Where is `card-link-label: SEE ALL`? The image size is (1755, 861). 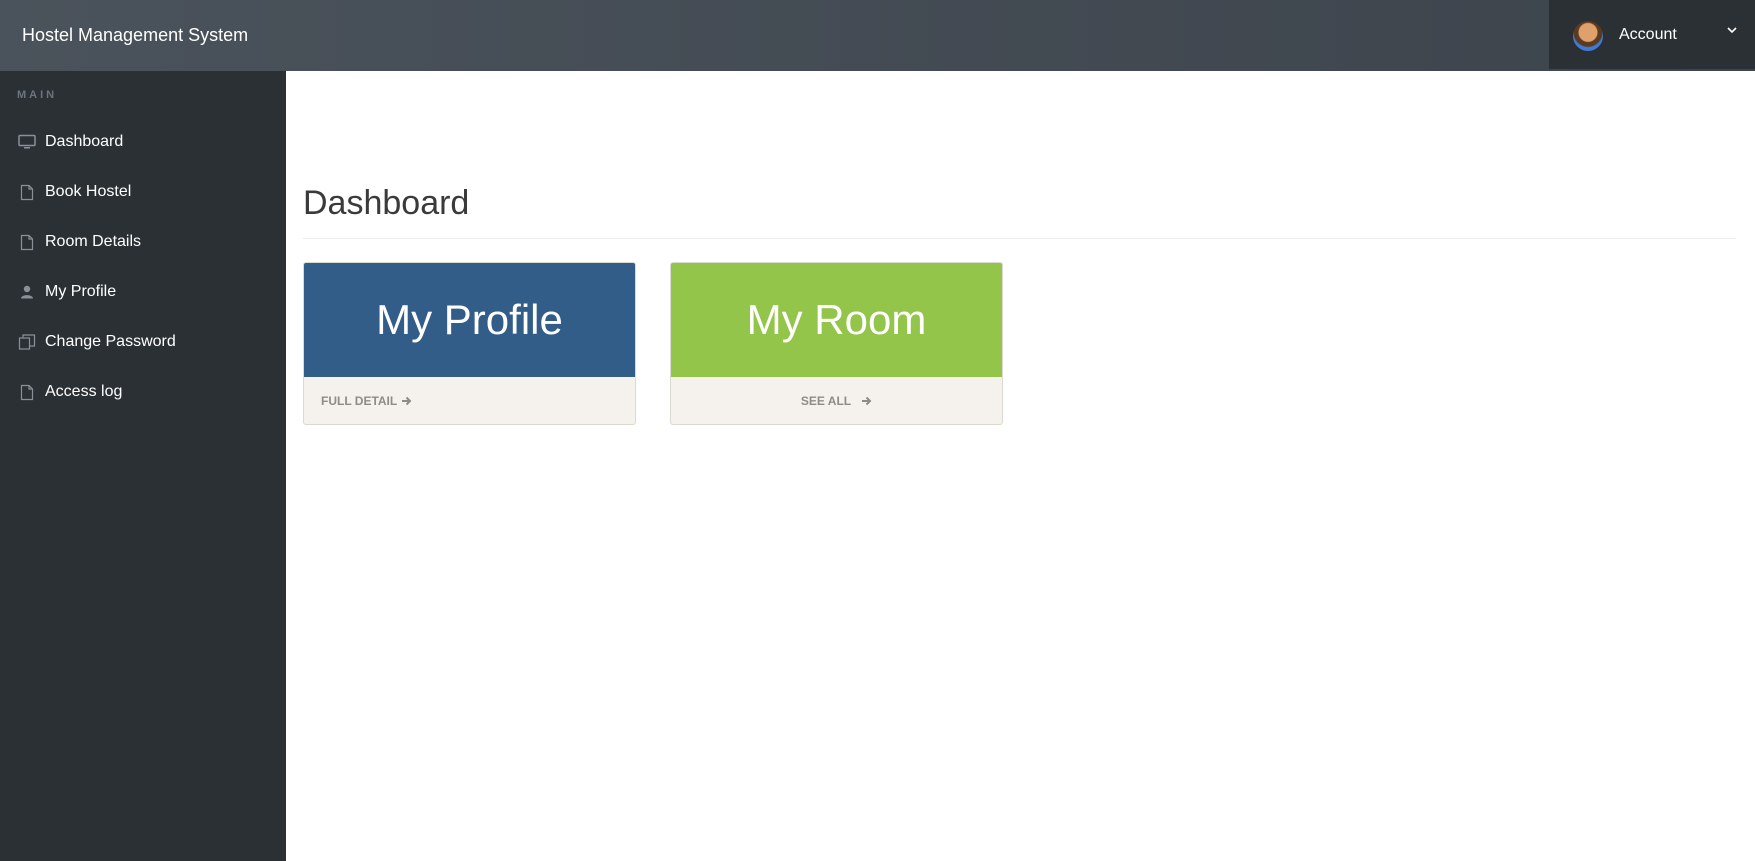
card-link-label: SEE ALL is located at coordinates (826, 401).